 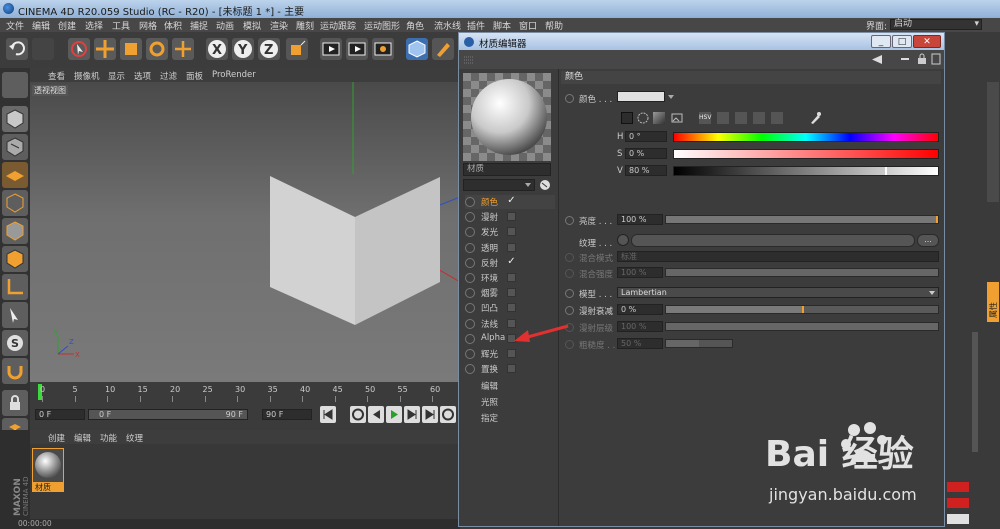 I want to click on channel-item: 颜色 ✓, so click(x=510, y=202).